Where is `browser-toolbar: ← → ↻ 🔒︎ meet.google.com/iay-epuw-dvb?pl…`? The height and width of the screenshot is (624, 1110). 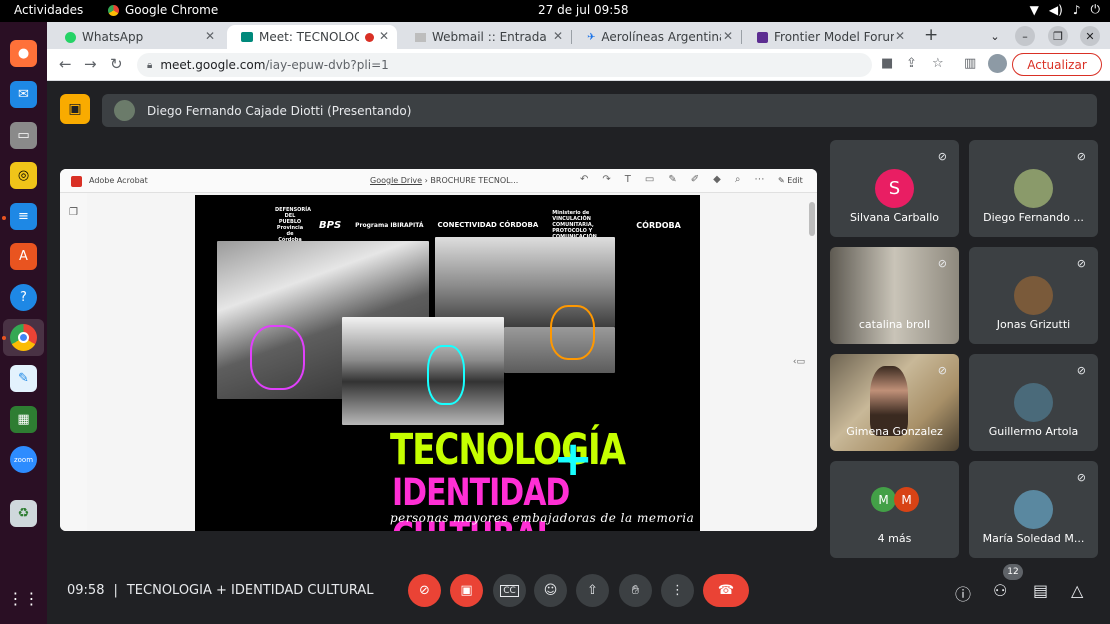 browser-toolbar: ← → ↻ 🔒︎ meet.google.com/iay-epuw-dvb?pl… is located at coordinates (578, 65).